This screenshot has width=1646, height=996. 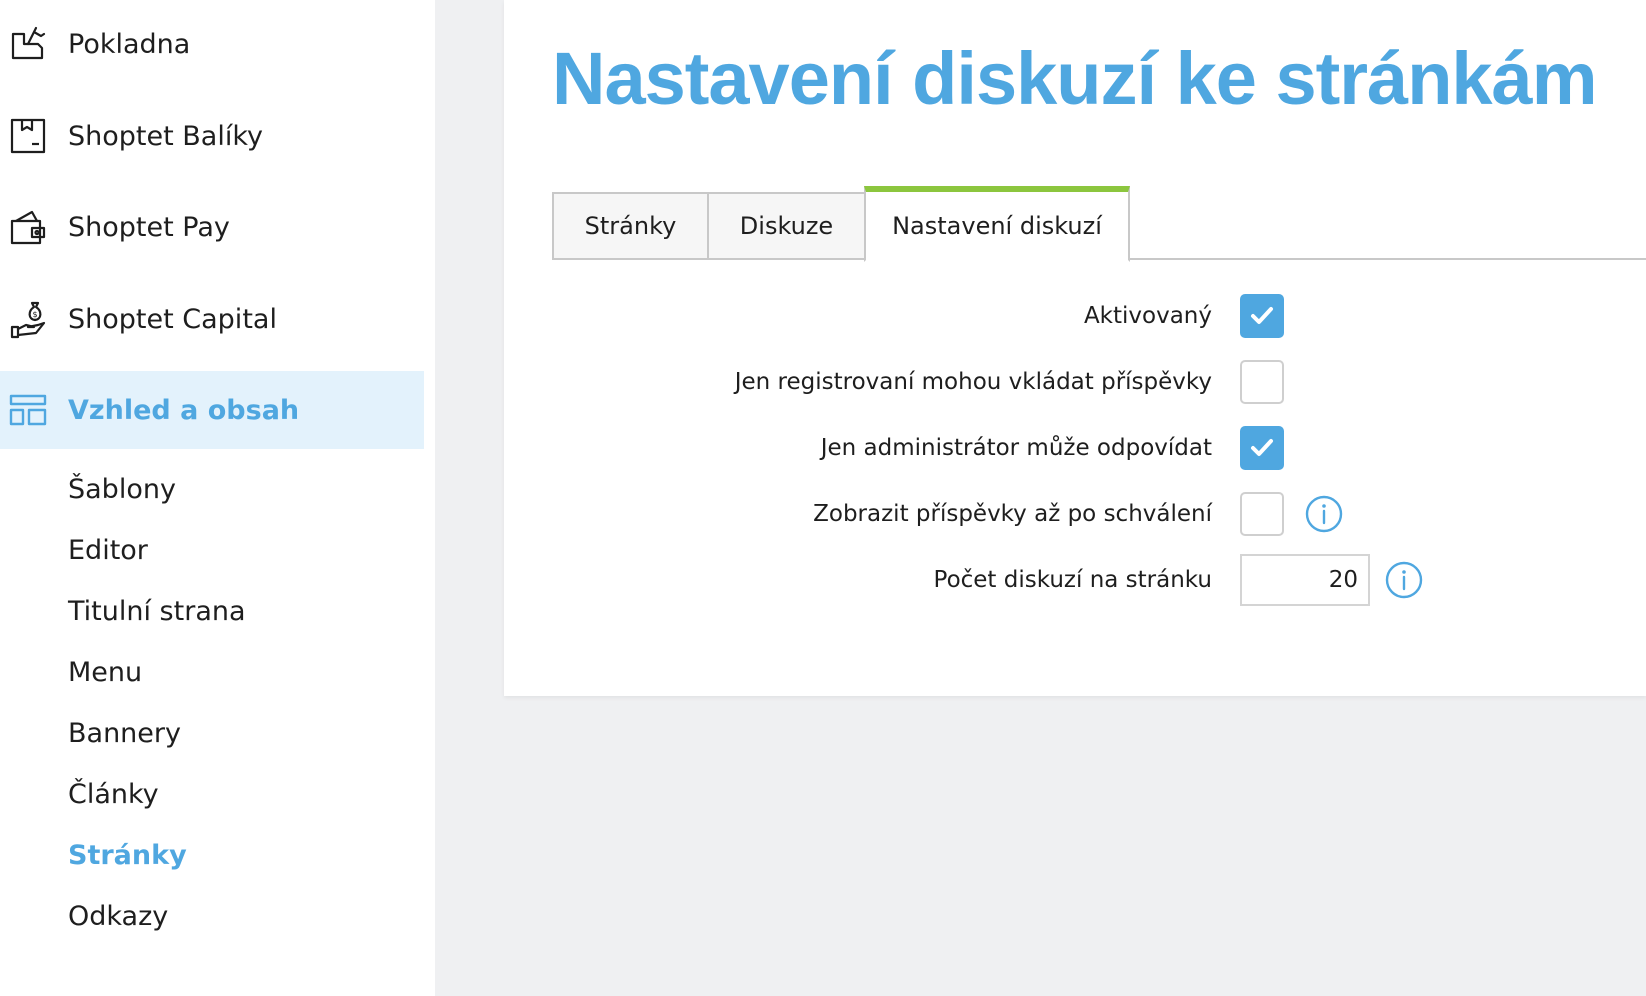 What do you see at coordinates (105, 673) in the screenshot?
I see `sidebar-subitem-menu: Menu` at bounding box center [105, 673].